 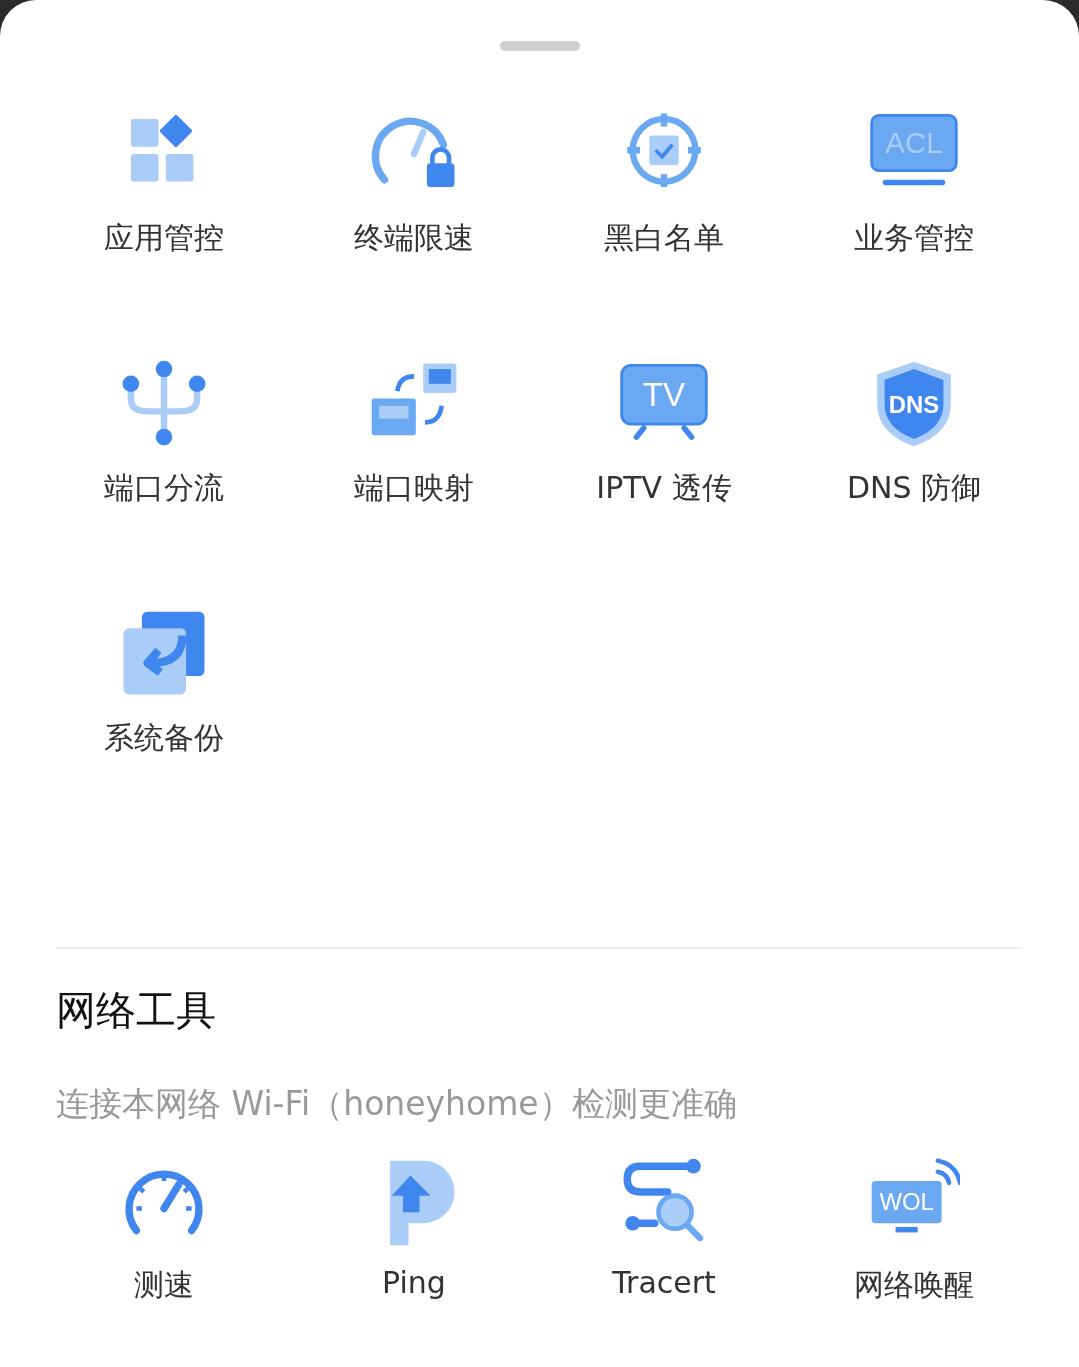 What do you see at coordinates (914, 1285) in the screenshot?
I see `tool-label: 网络唤醒` at bounding box center [914, 1285].